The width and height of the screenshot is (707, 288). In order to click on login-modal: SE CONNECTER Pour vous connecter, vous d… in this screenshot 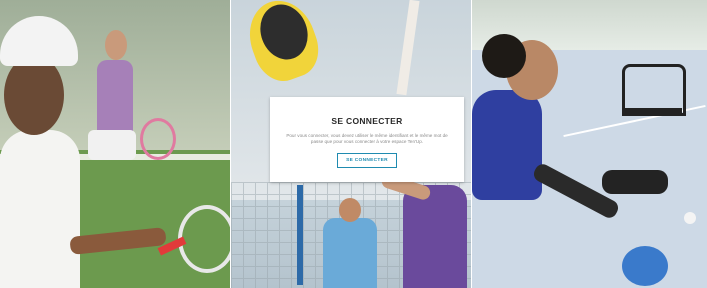, I will do `click(367, 139)`.